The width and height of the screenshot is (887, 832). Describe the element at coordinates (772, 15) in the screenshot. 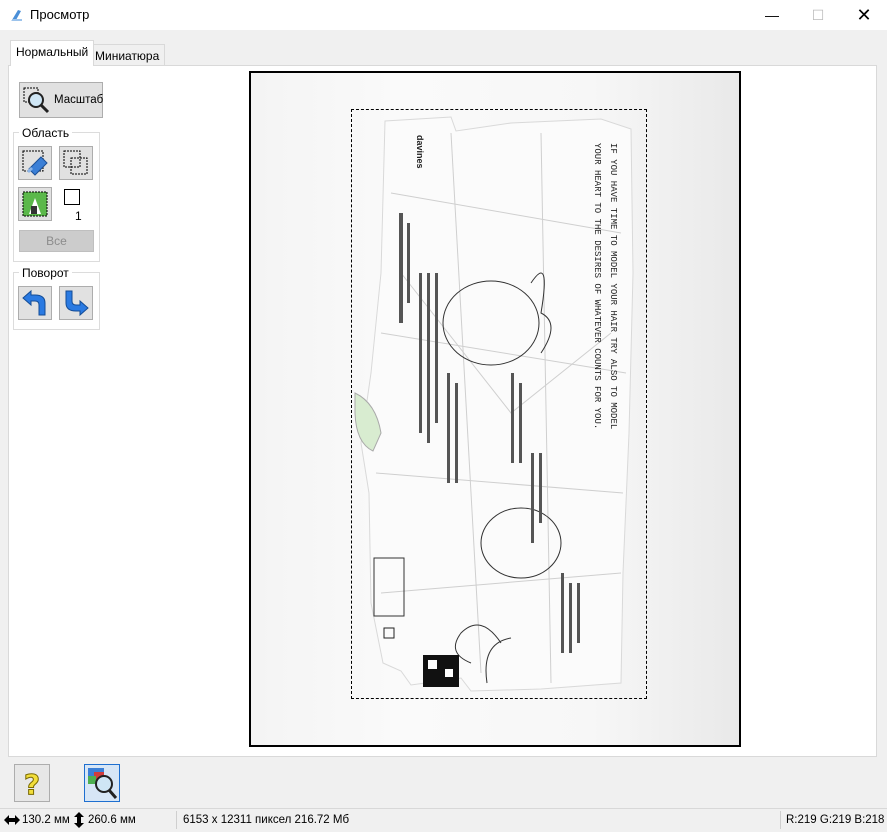

I see `minimize-button: —` at that location.